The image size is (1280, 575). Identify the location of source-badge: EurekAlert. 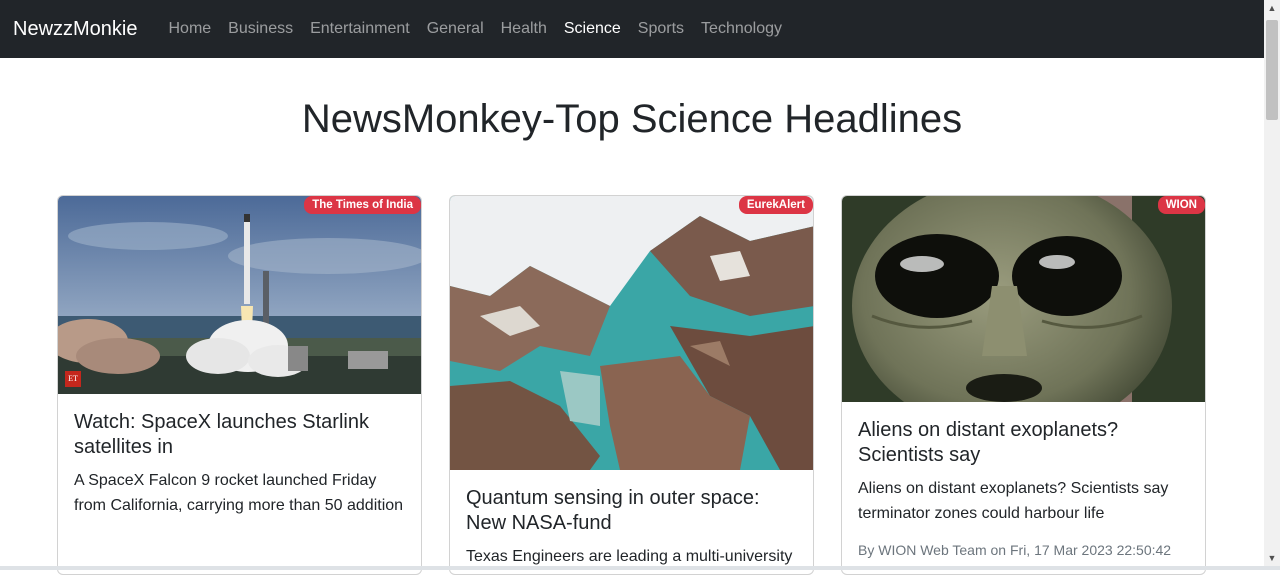
(775, 205).